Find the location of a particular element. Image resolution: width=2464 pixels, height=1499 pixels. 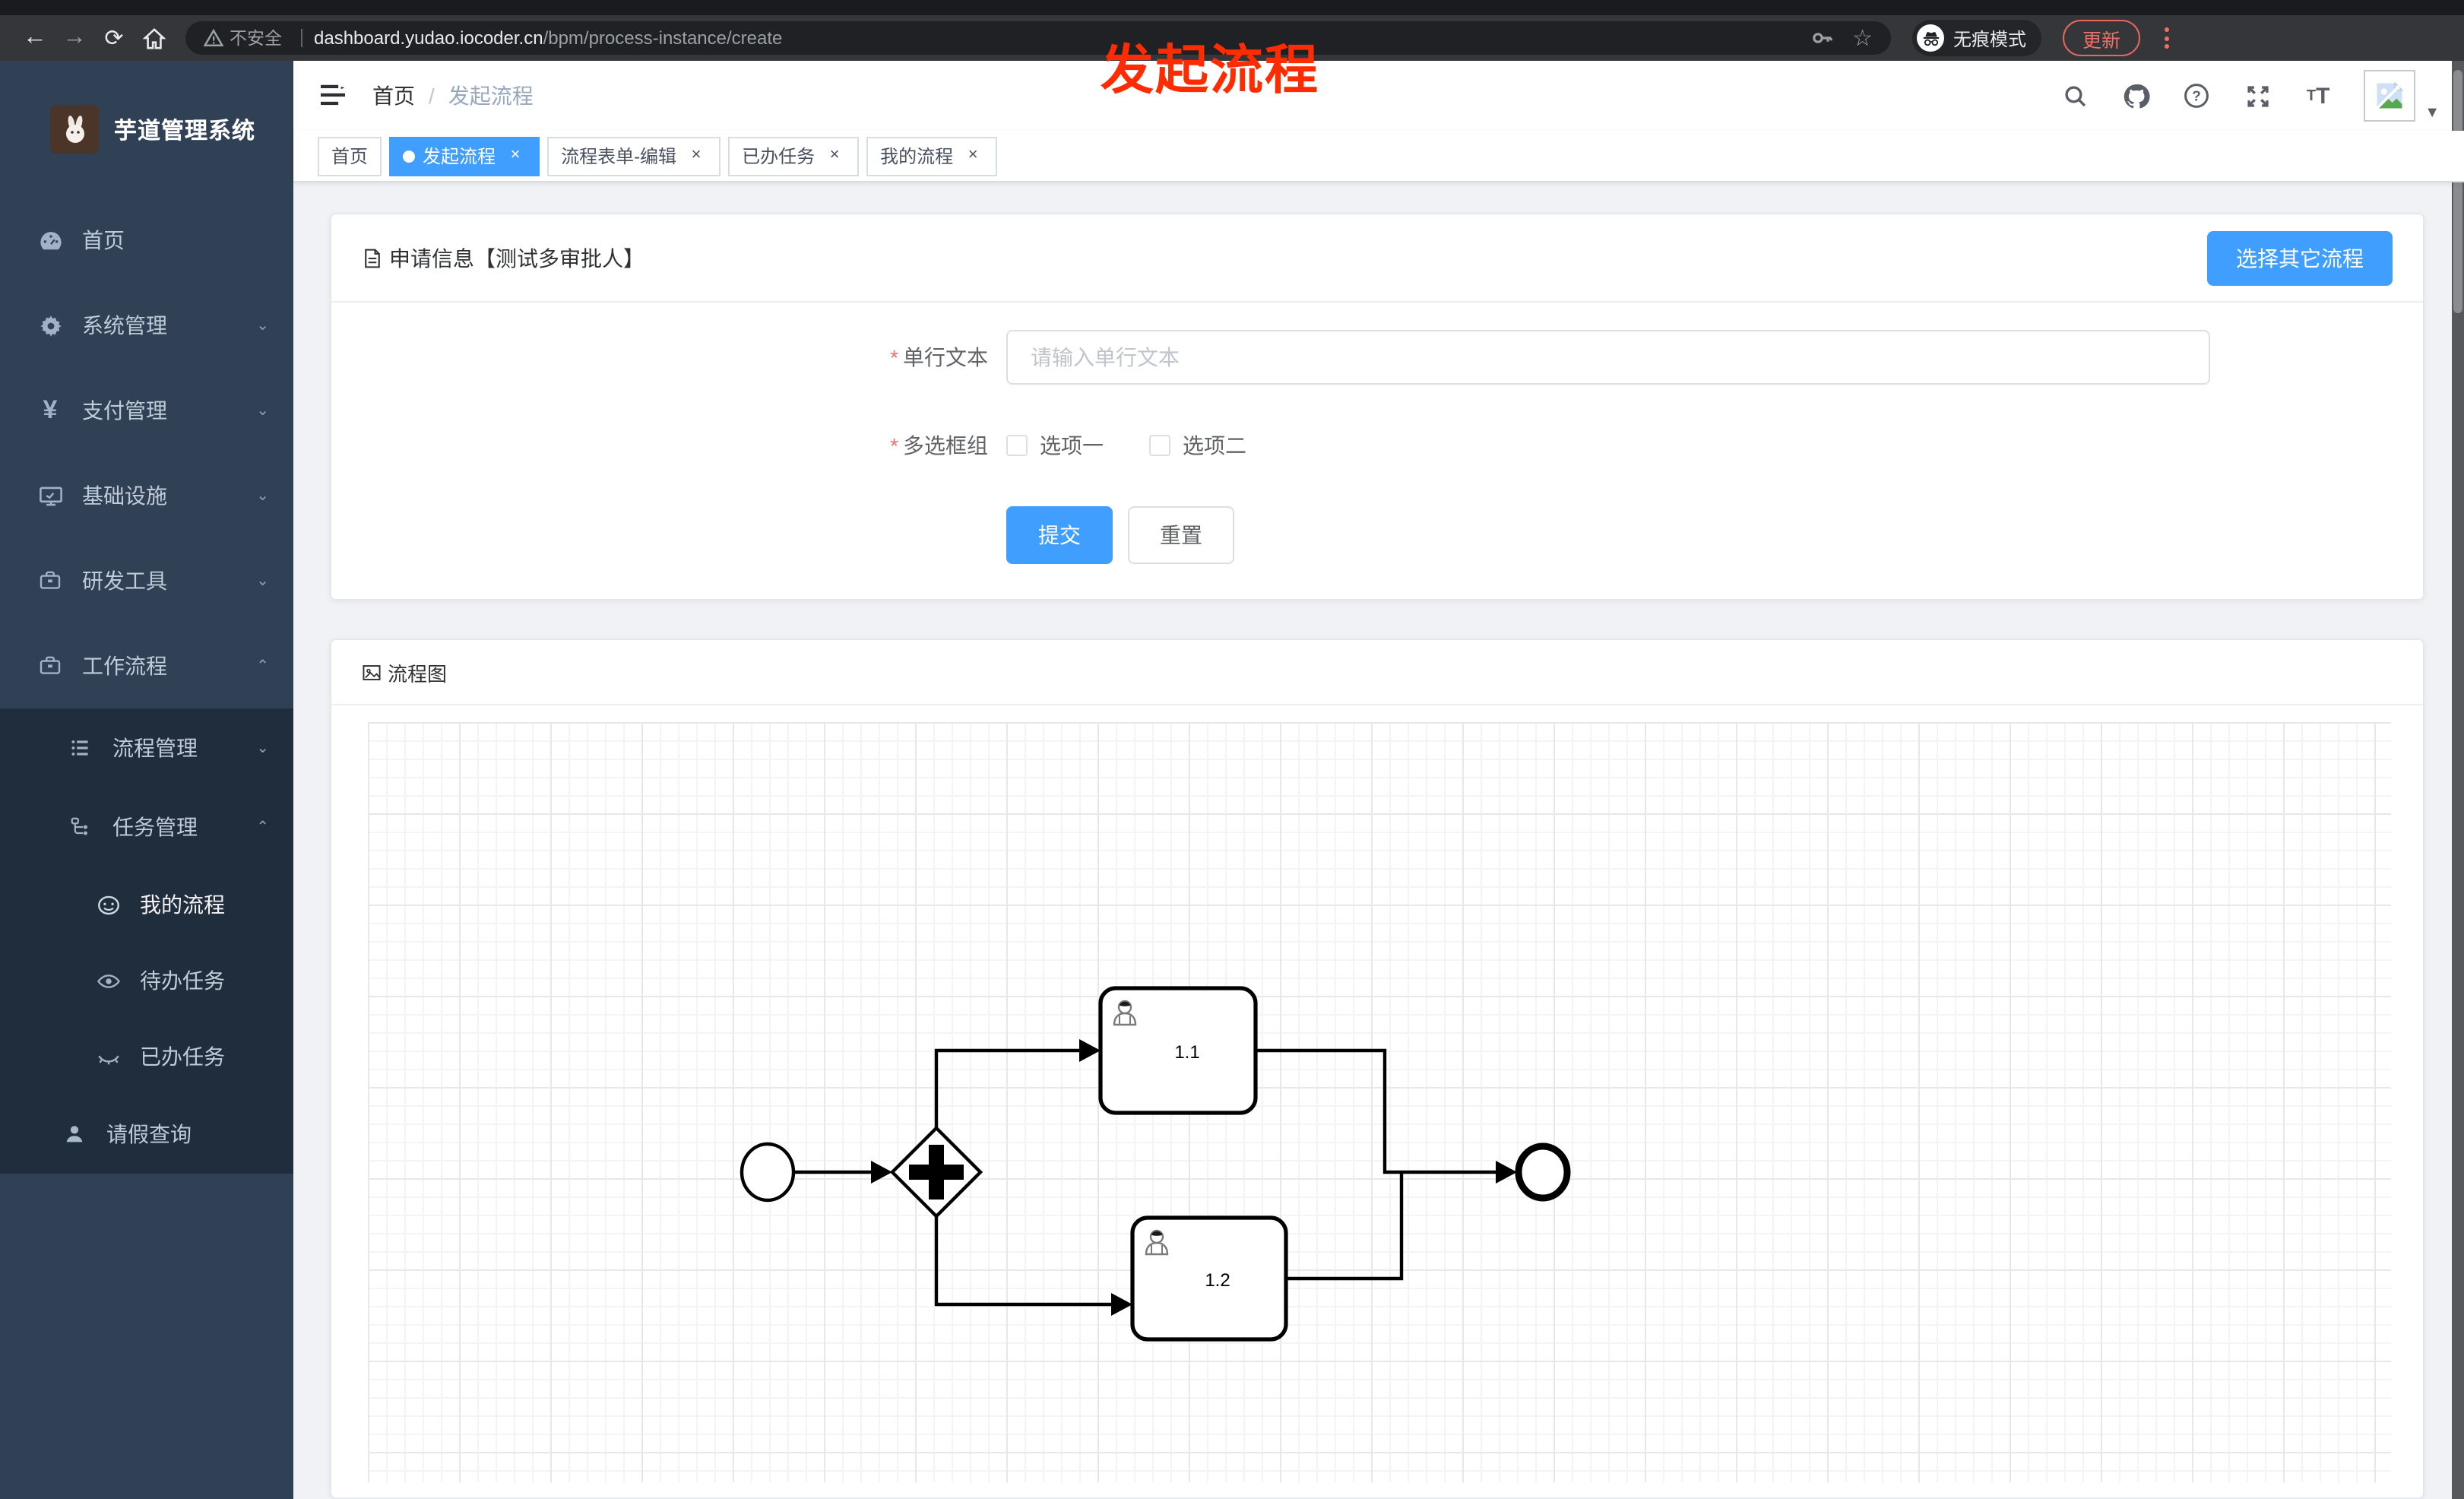

browser-update-button: 更新 is located at coordinates (2102, 38).